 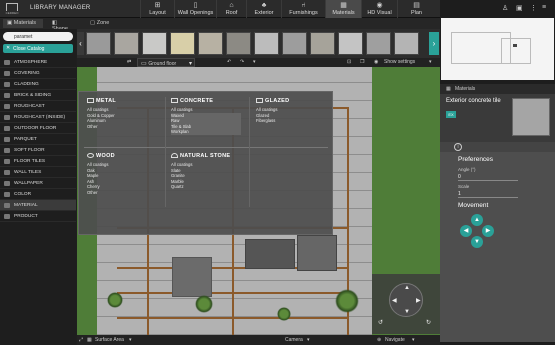 I want to click on scroll-left-arrow-icon: ‹, so click(x=80, y=43).